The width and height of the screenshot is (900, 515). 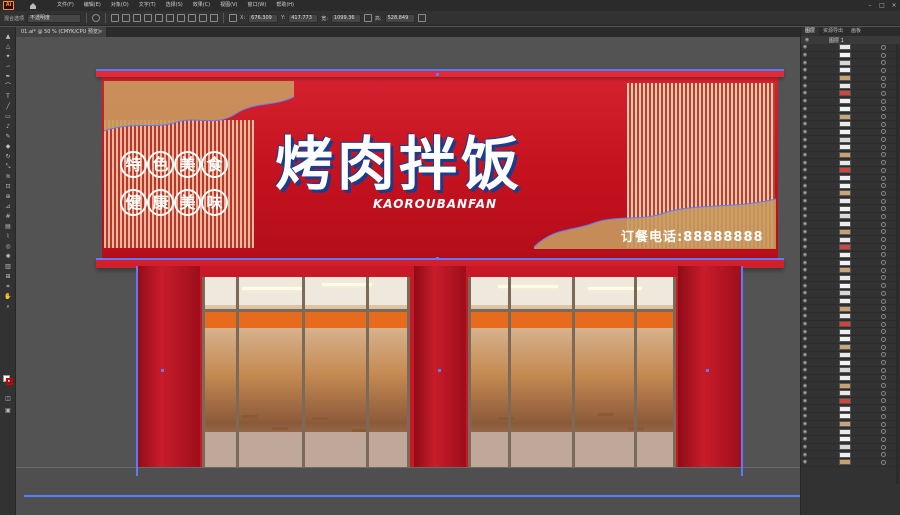 I want to click on lasso-icon: ∽, so click(x=8, y=67).